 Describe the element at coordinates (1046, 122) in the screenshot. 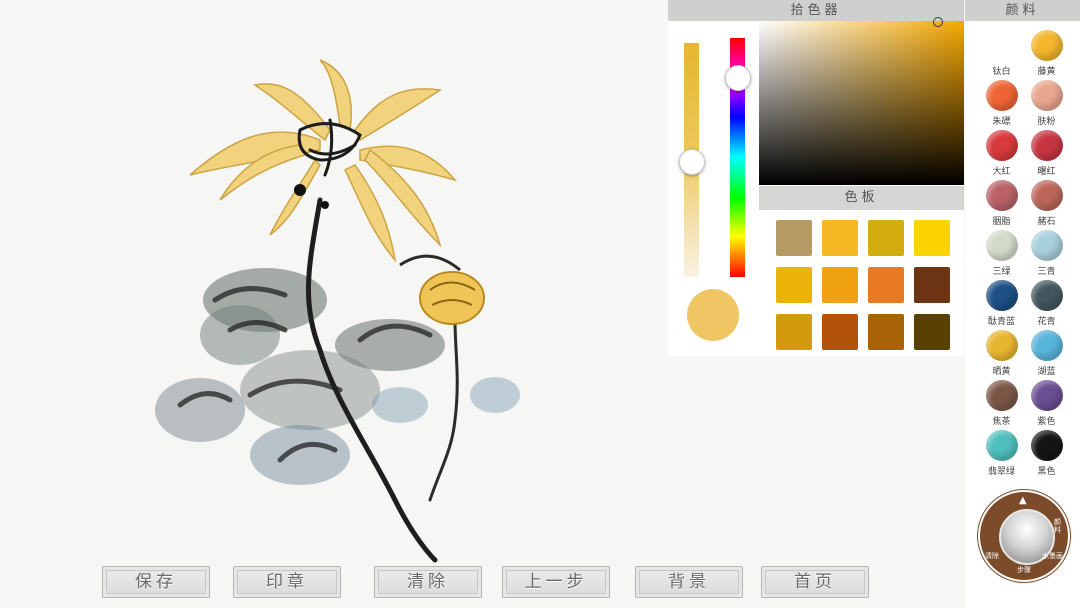

I see `pigment-name: 肤粉` at that location.